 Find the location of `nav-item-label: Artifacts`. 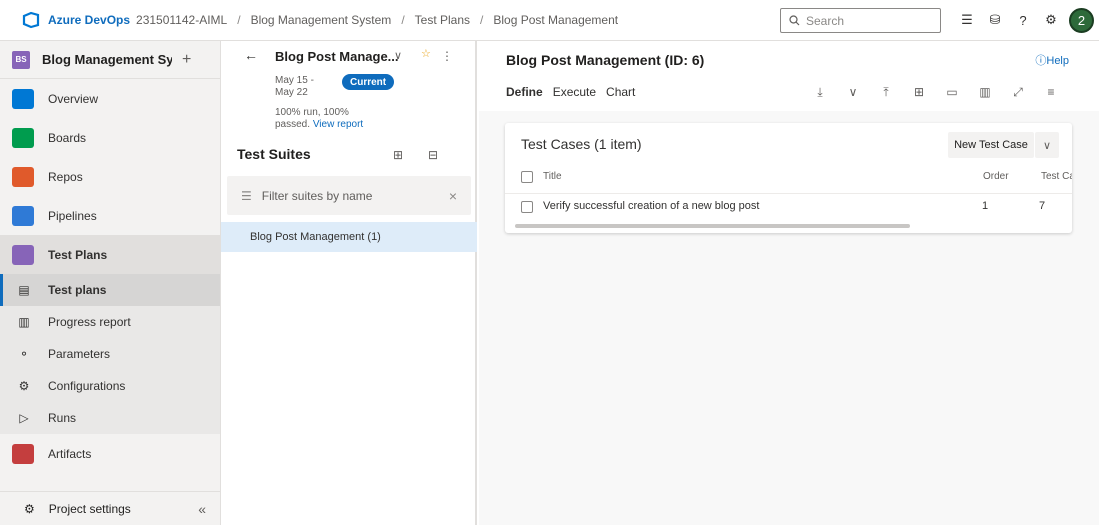

nav-item-label: Artifacts is located at coordinates (70, 453).